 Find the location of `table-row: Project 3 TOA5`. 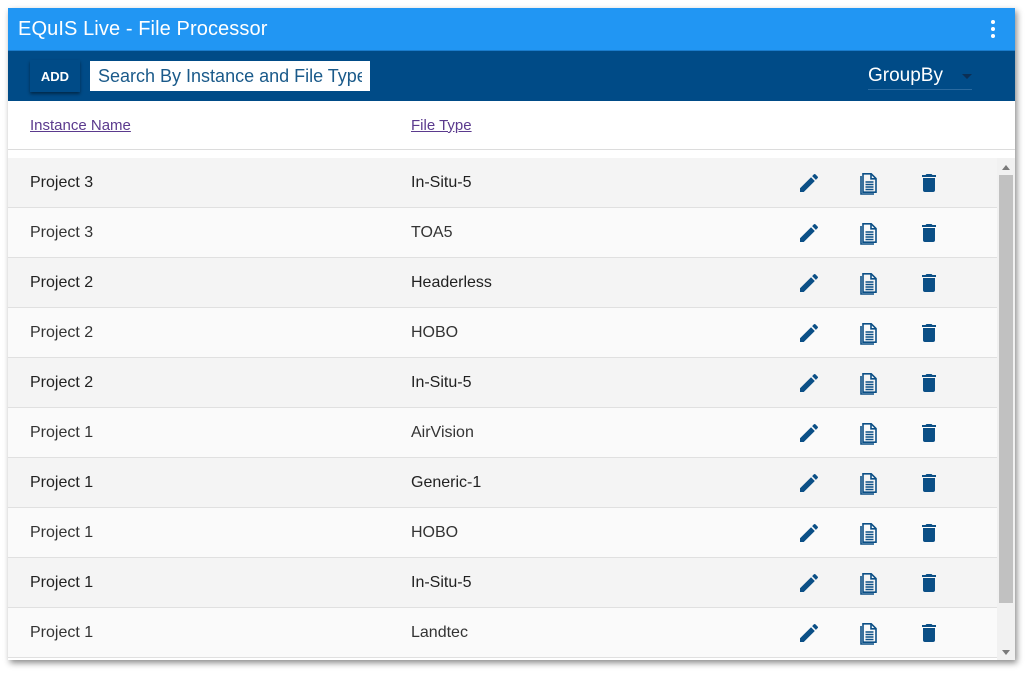

table-row: Project 3 TOA5 is located at coordinates (502, 233).